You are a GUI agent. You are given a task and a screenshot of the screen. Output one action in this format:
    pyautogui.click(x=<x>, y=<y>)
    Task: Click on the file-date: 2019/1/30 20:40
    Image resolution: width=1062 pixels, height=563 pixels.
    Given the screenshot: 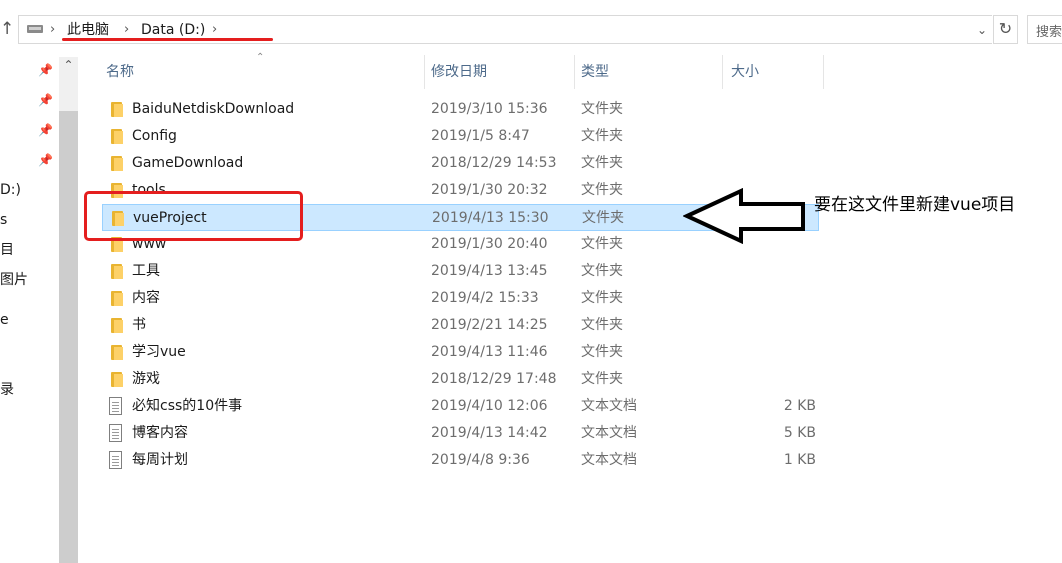 What is the action you would take?
    pyautogui.click(x=489, y=244)
    